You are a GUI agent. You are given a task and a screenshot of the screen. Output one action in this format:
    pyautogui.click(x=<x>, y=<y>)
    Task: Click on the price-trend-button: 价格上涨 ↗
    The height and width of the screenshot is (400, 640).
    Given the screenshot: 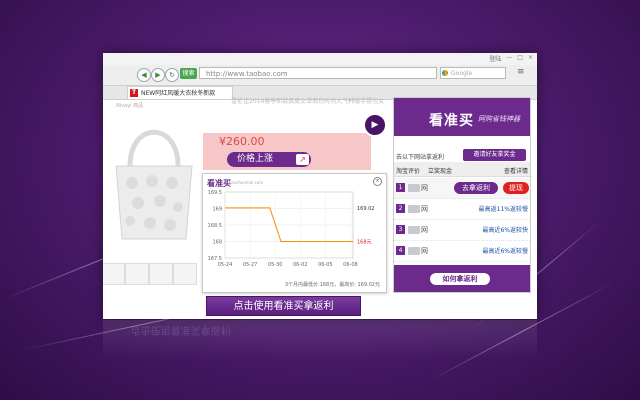 What is the action you would take?
    pyautogui.click(x=269, y=159)
    